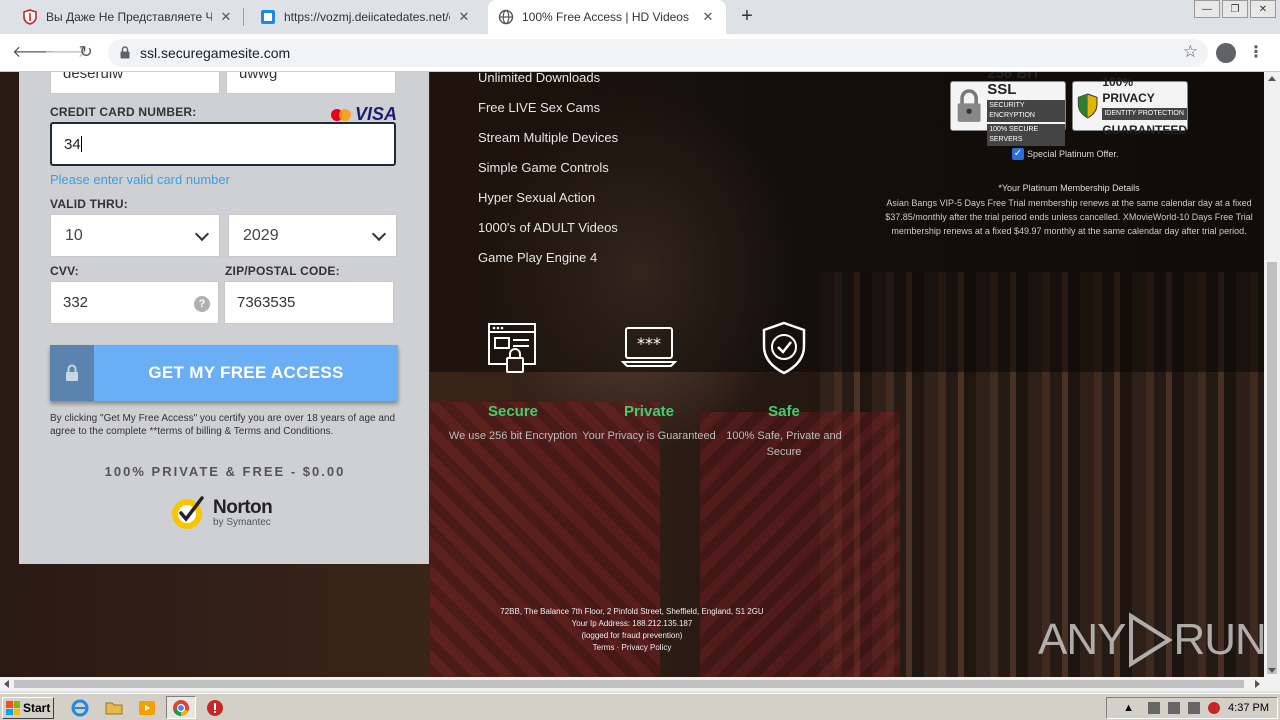 The height and width of the screenshot is (720, 1280). What do you see at coordinates (506, 17) in the screenshot?
I see `globe-icon` at bounding box center [506, 17].